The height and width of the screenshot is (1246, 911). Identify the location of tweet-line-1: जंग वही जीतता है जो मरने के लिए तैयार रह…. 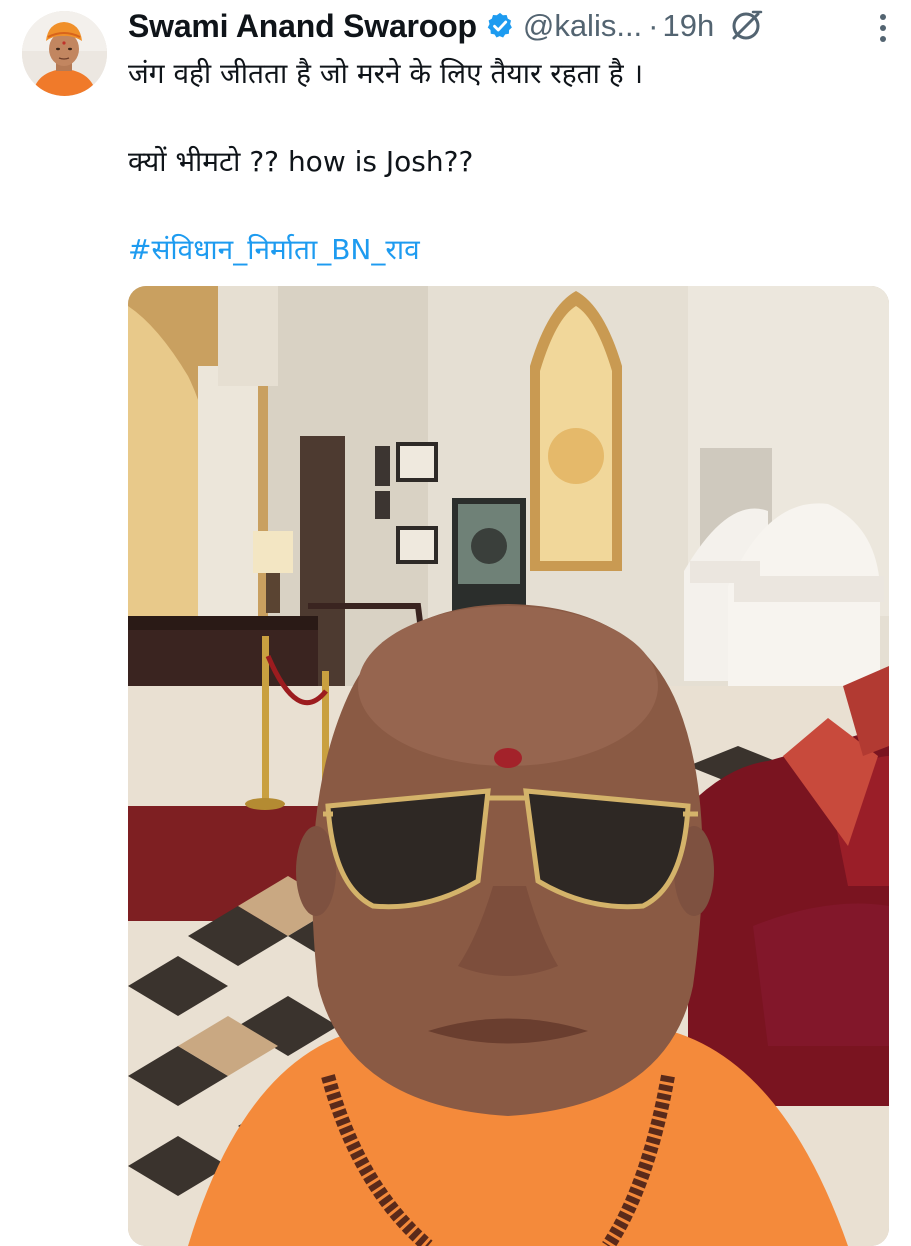
(386, 73).